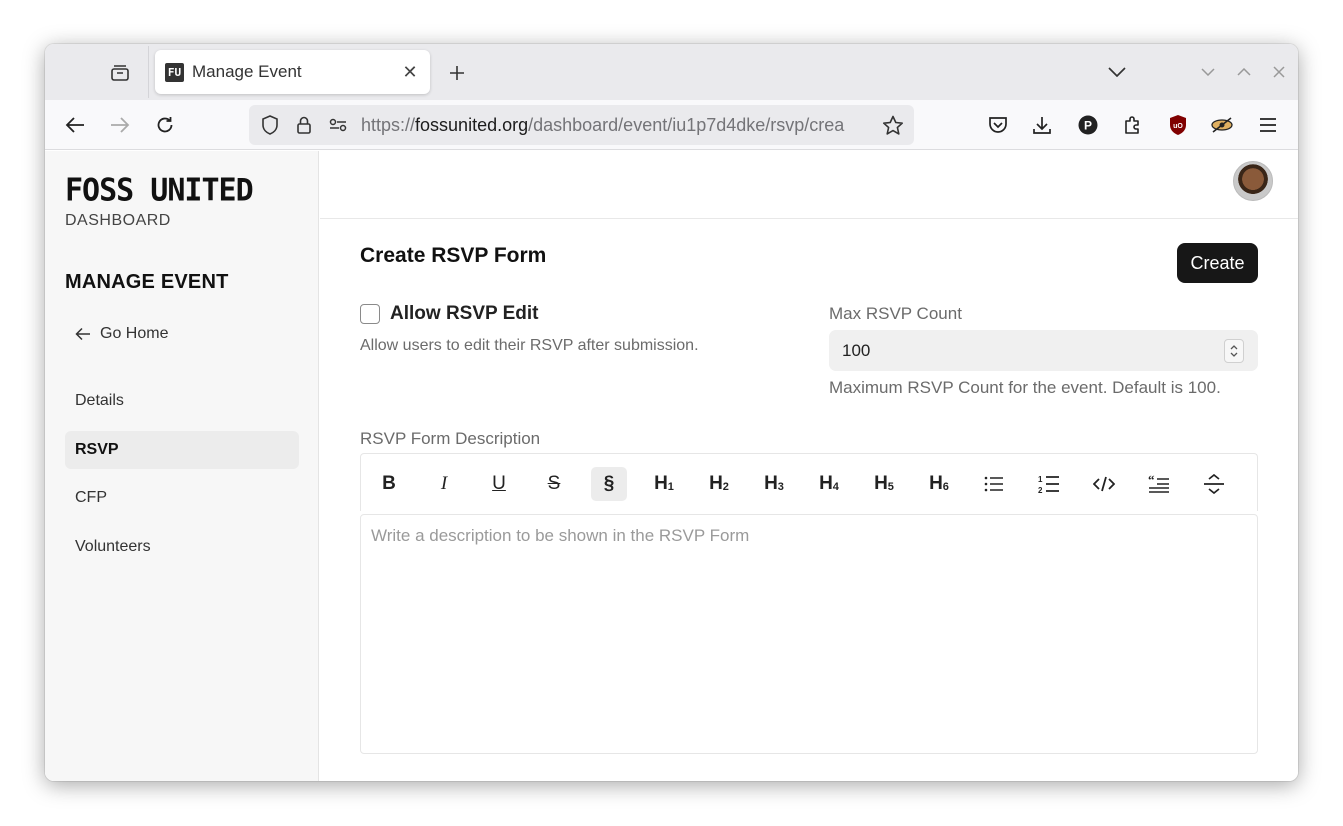 The image size is (1343, 826). I want to click on sidebar-item-cfp: CFP, so click(182, 498).